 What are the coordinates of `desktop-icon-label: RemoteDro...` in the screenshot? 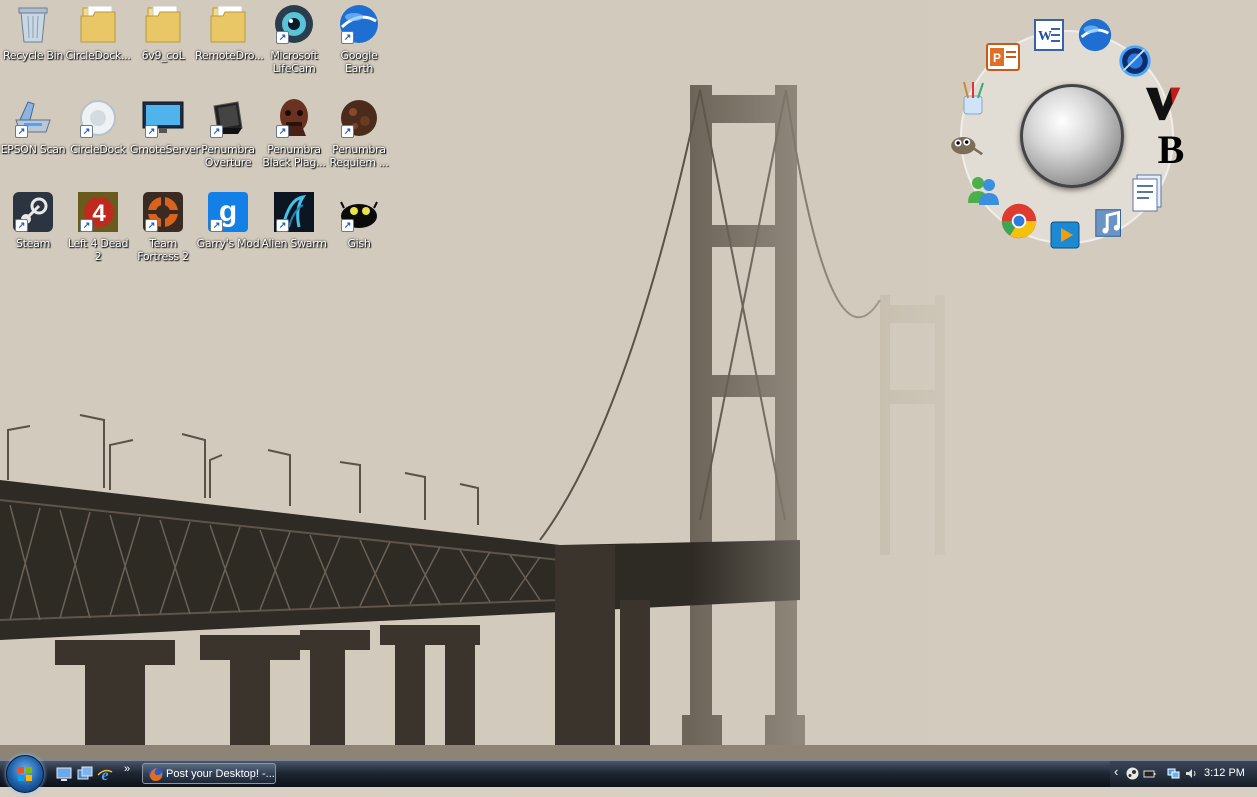 It's located at (229, 55).